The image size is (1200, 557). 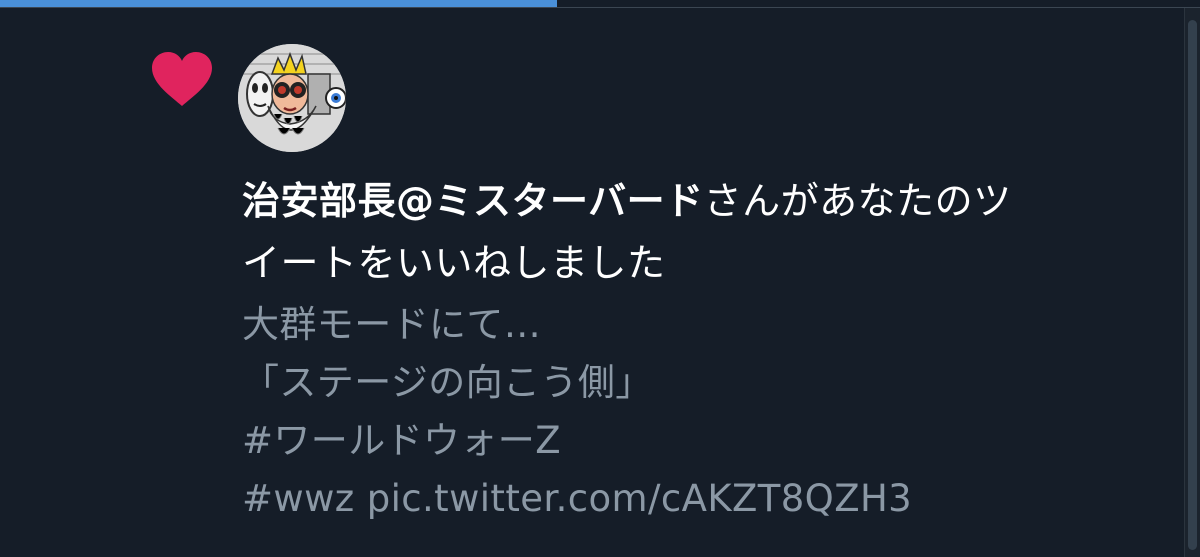 What do you see at coordinates (278, 3) in the screenshot?
I see `loading-progress-fill` at bounding box center [278, 3].